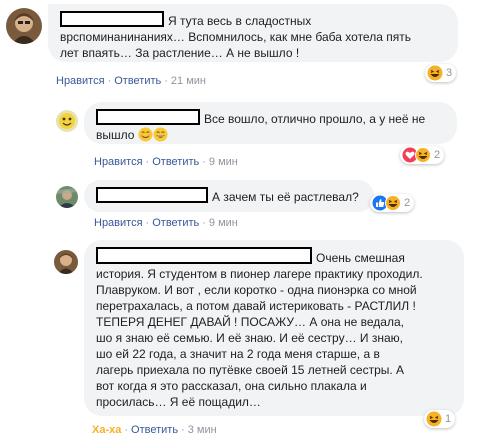  Describe the element at coordinates (202, 430) in the screenshot. I see `timestamp: 3 мин` at that location.